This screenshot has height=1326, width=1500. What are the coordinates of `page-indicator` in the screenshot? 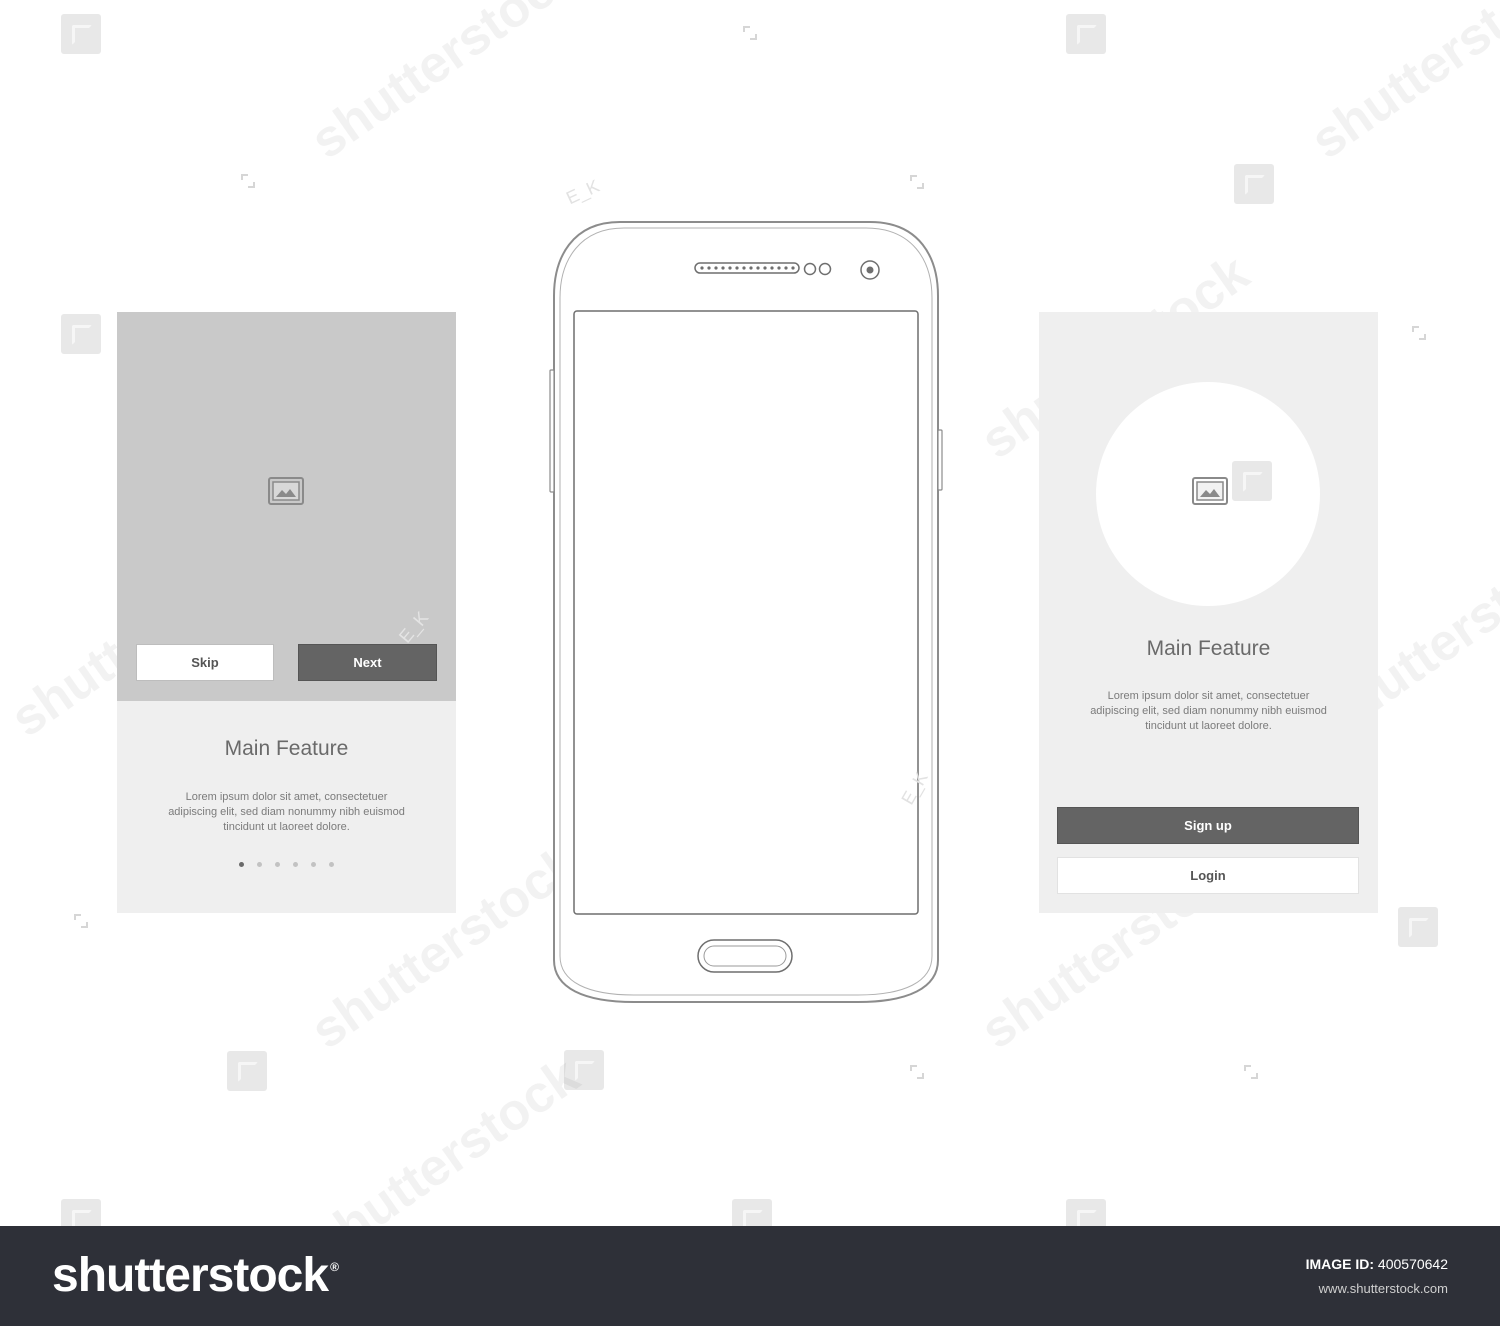 It's located at (286, 864).